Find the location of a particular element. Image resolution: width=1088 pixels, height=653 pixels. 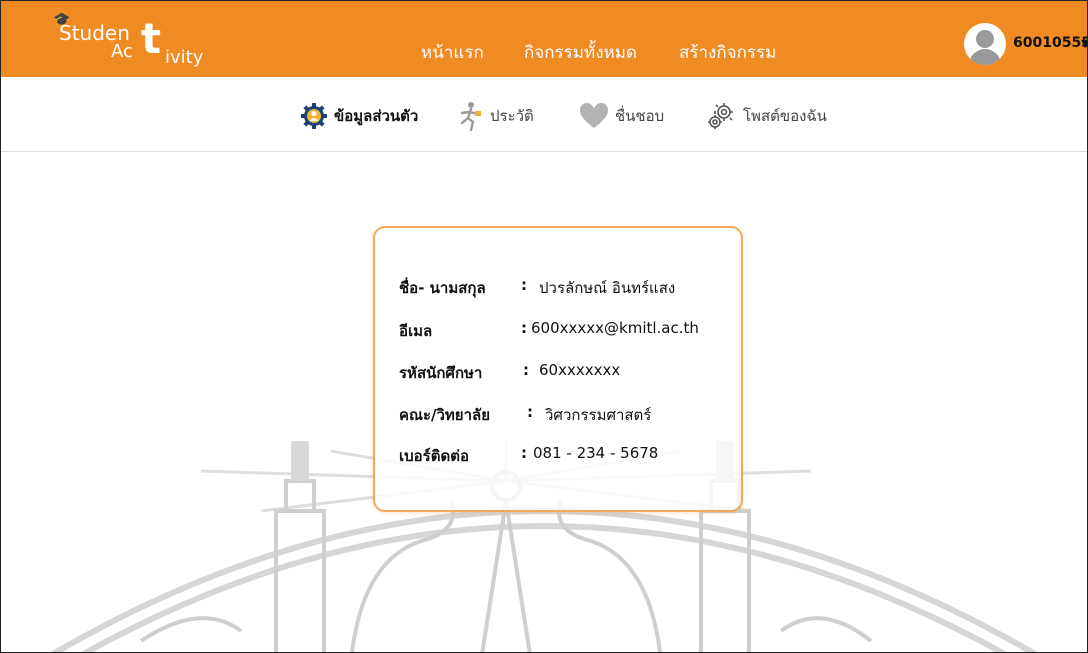

app-logo: 🎓 Studen t Ac ivity is located at coordinates (148, 41).